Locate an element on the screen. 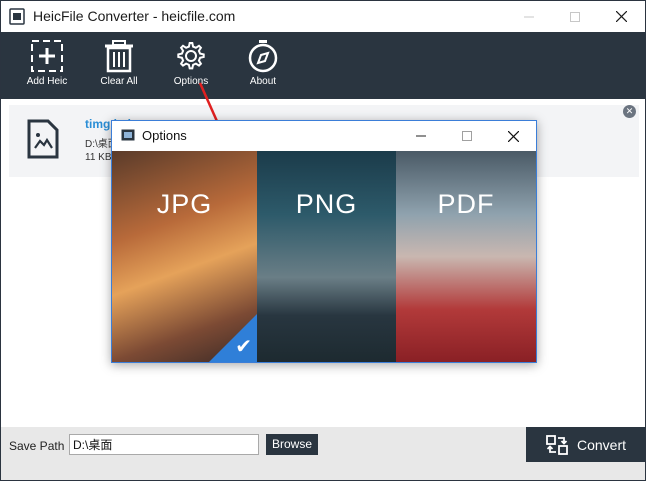 Image resolution: width=646 pixels, height=481 pixels. convert-button: Convert is located at coordinates (585, 444).